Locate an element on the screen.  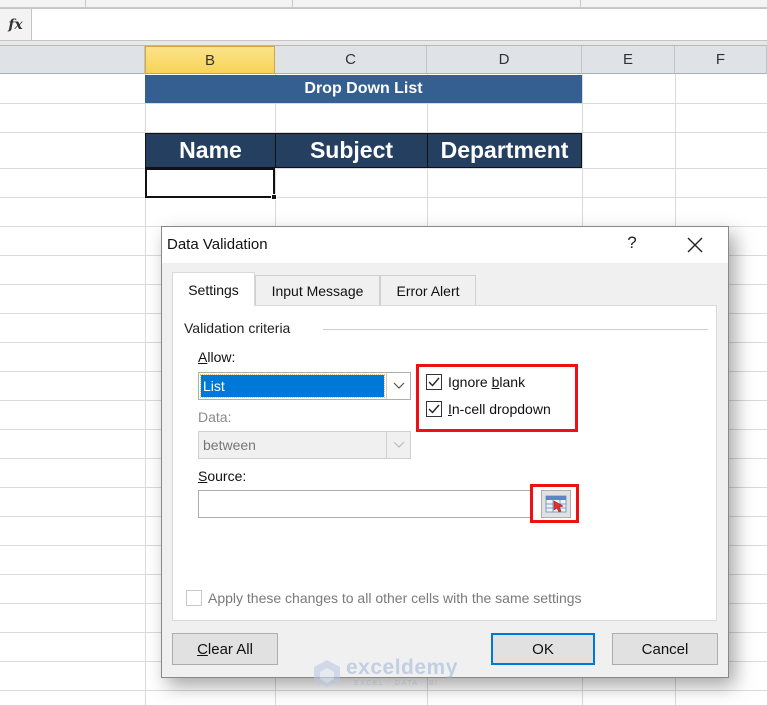
data-dropdown-value: between is located at coordinates (229, 445).